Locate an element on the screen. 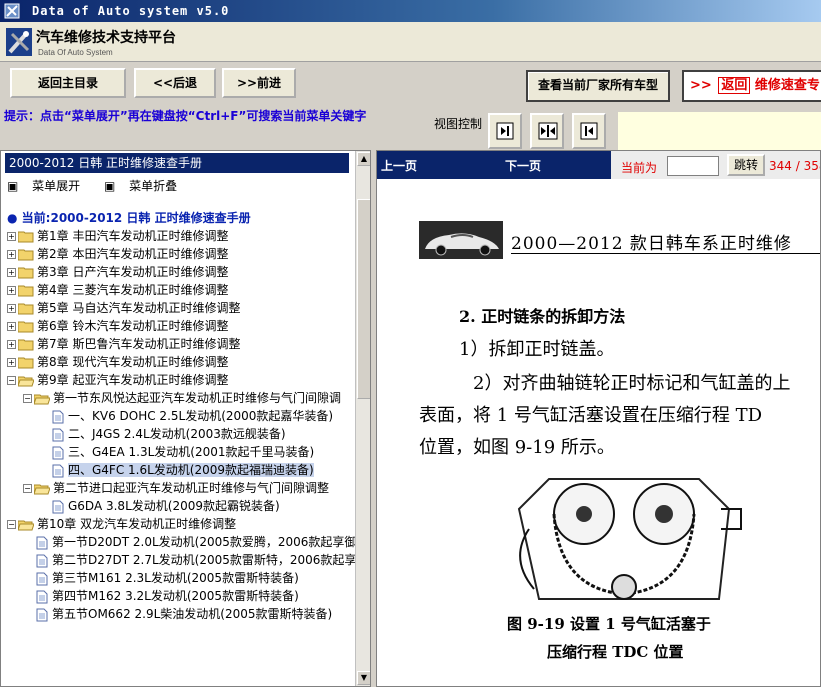  tree-doc-item: 第二节D27DT 2.7L发动机(2005款雷斯特，2006款起享 is located at coordinates (189, 560).